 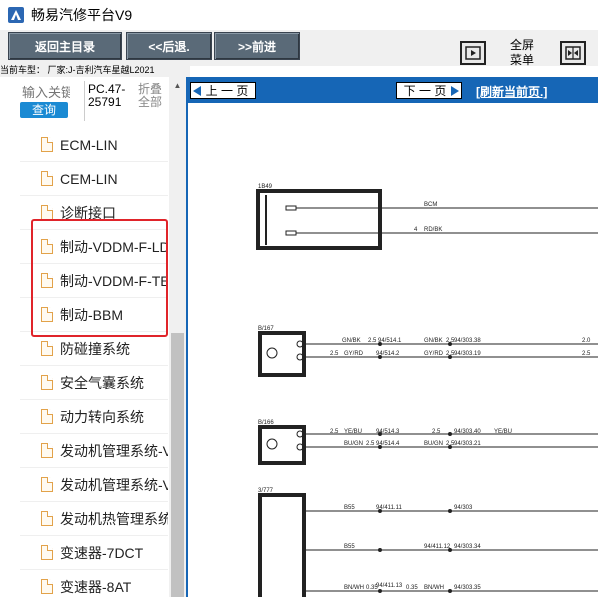 What do you see at coordinates (102, 552) in the screenshot?
I see `tree-item-label: 变速器-7DCT` at bounding box center [102, 552].